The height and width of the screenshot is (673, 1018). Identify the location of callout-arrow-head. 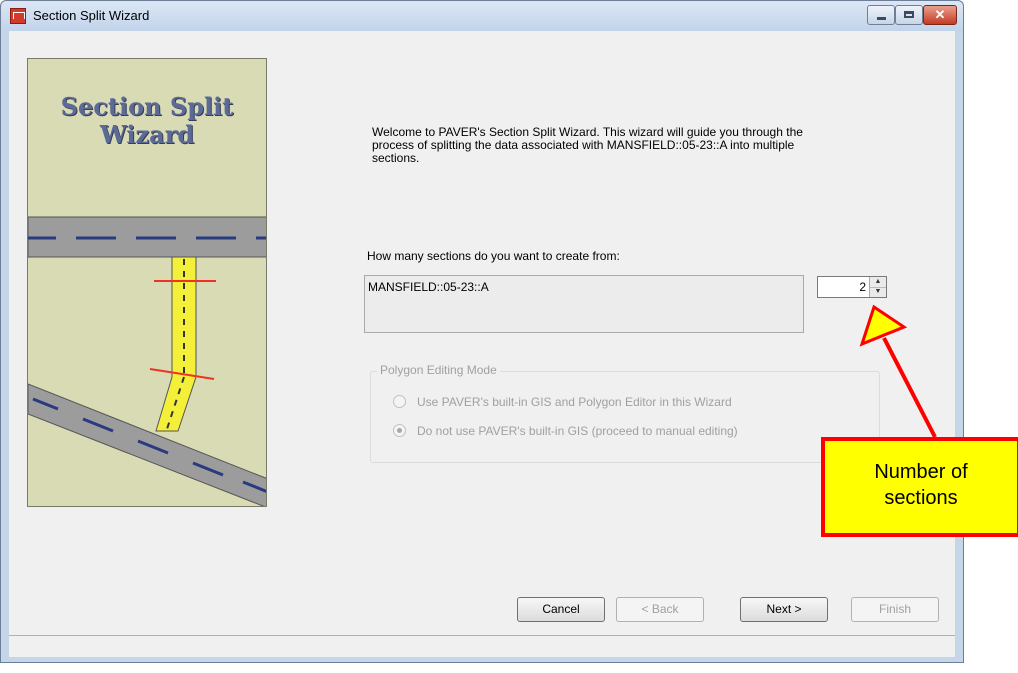
(883, 325).